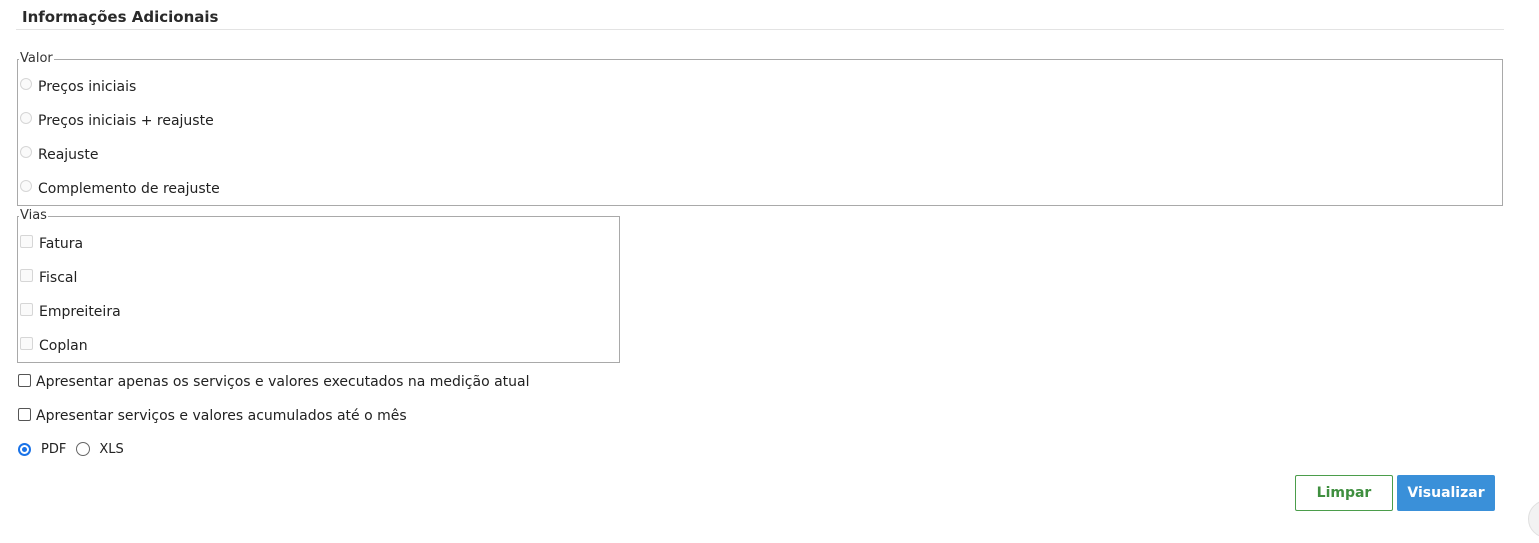  I want to click on checkbox-empreiteira, so click(26, 309).